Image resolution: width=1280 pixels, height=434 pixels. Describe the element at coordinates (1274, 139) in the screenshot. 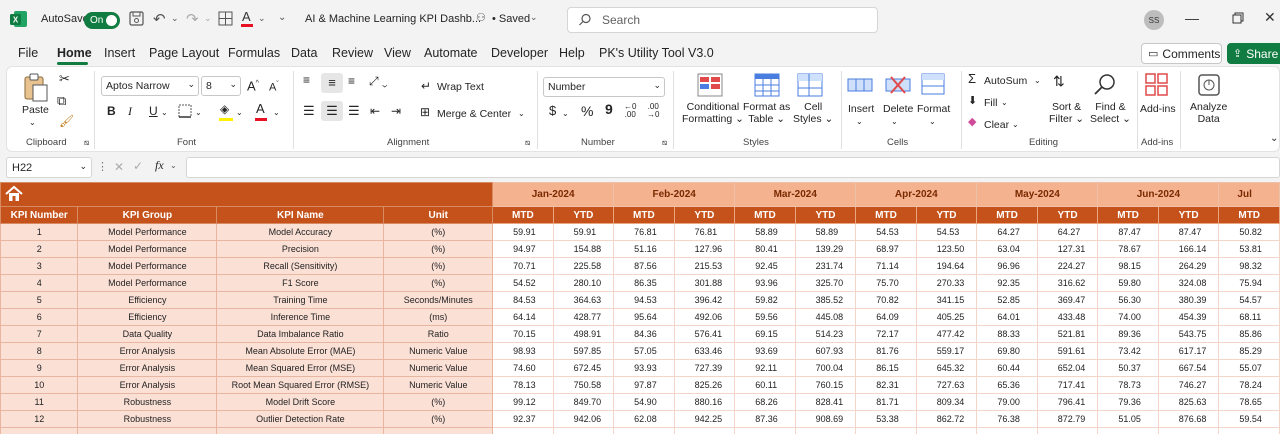

I see `collapse-ribbon-icon: ⌄` at that location.